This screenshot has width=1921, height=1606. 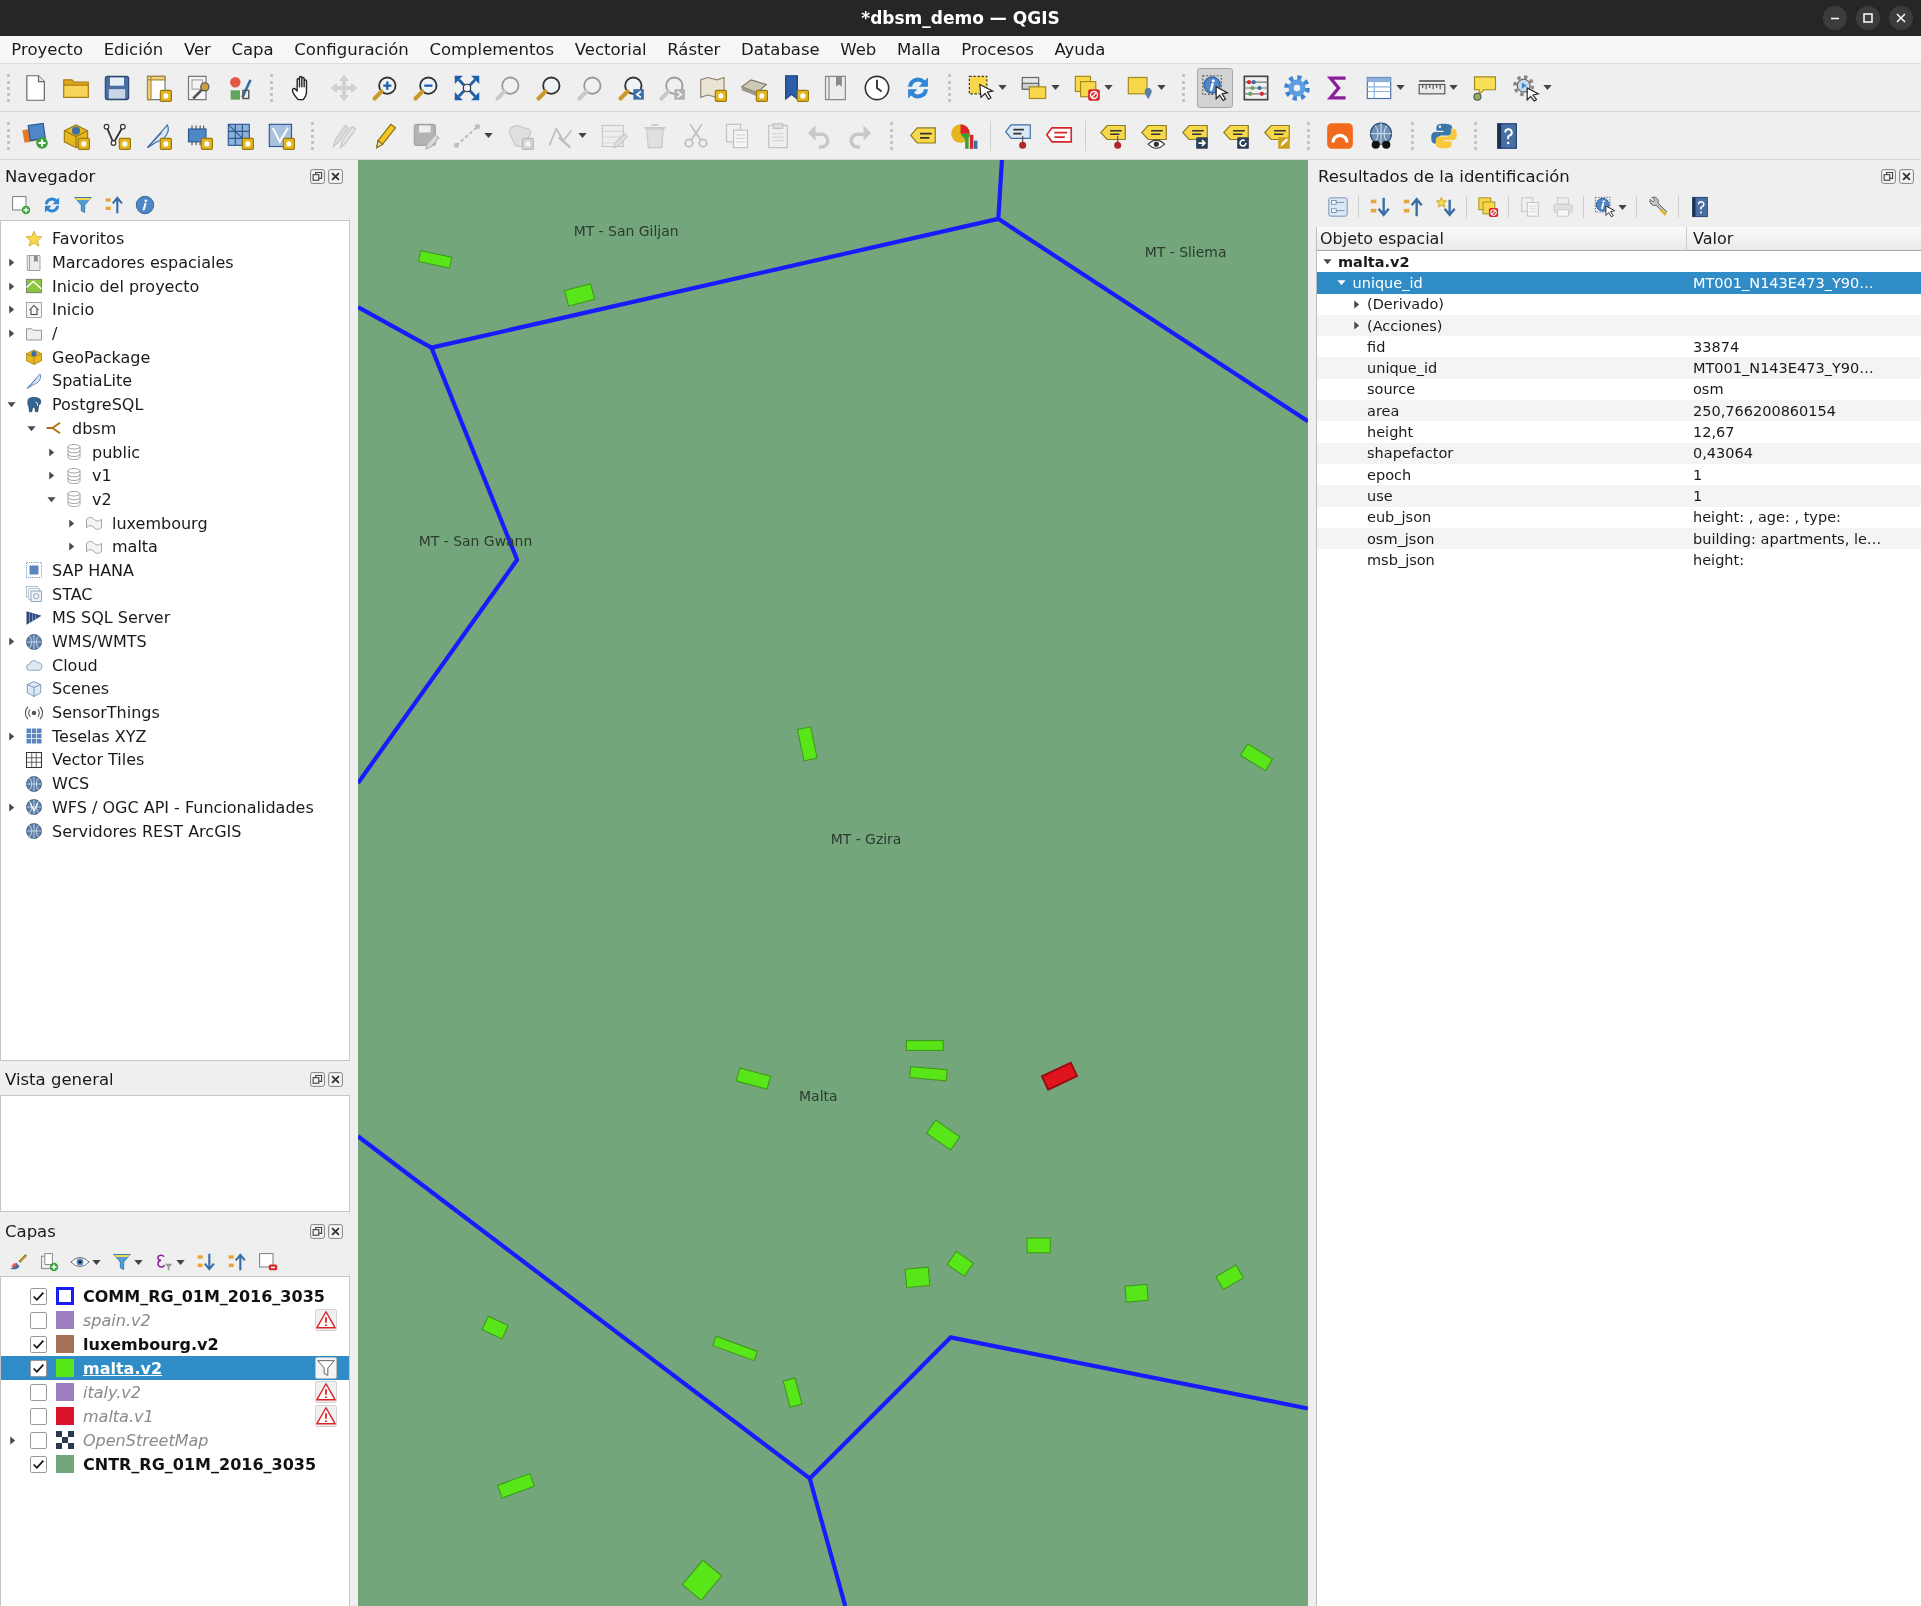 What do you see at coordinates (143, 263) in the screenshot?
I see `tree-item: Marcadores espaciales` at bounding box center [143, 263].